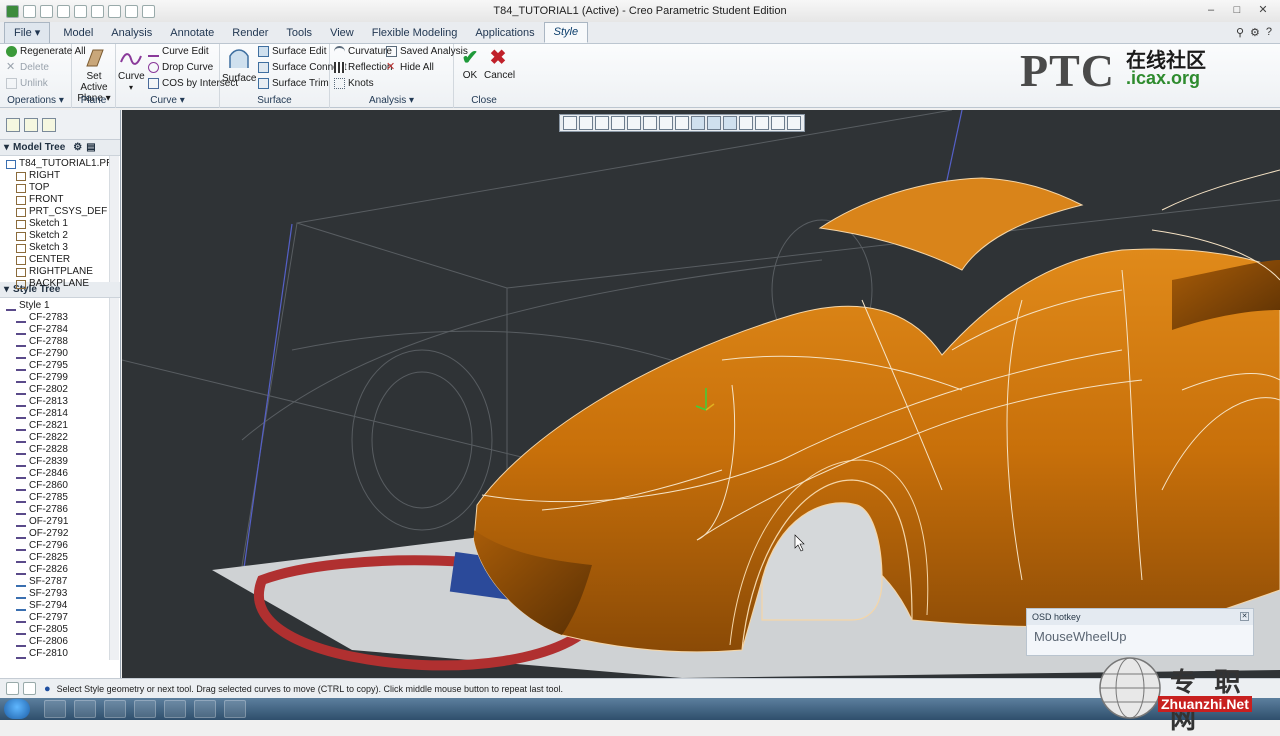  Describe the element at coordinates (63, 284) in the screenshot. I see `model-tree-item: BACKPLANE` at that location.